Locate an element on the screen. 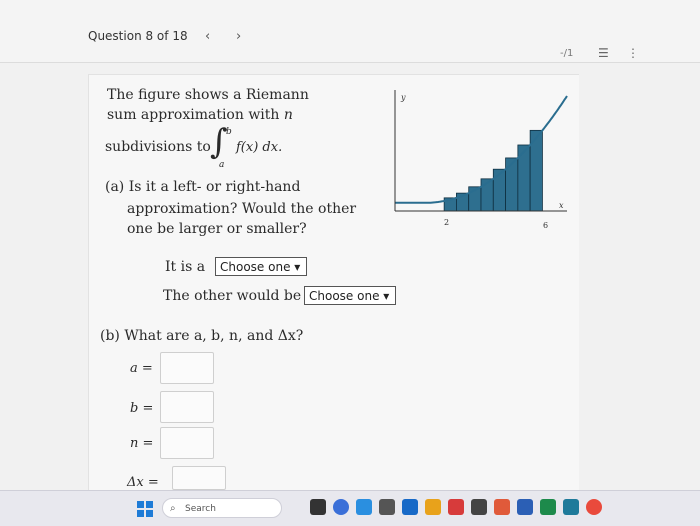  chat-icon is located at coordinates (341, 507).